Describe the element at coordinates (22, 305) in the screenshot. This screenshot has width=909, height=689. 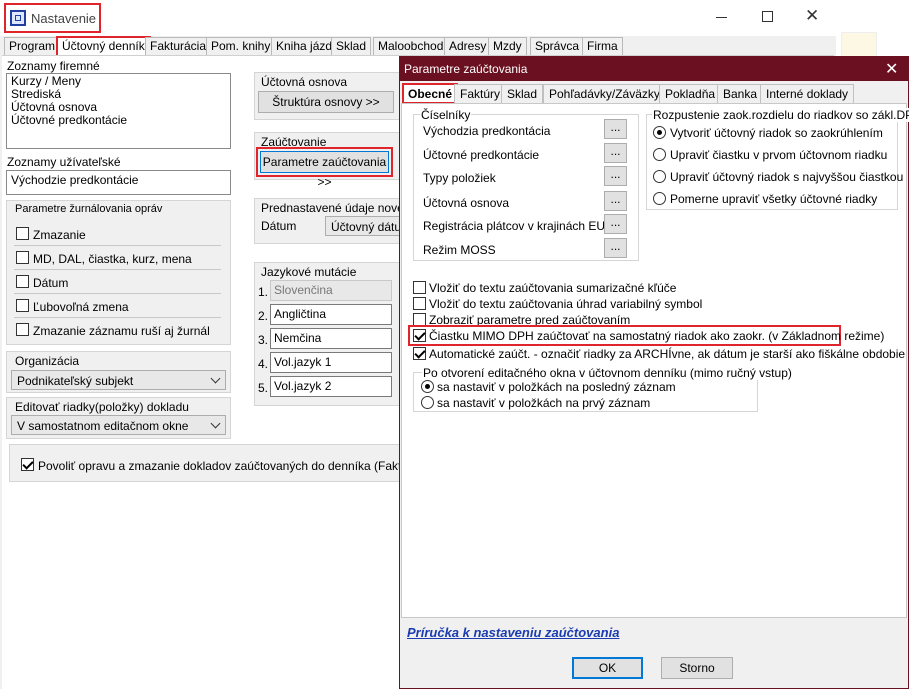
I see `checkbox-lubovolna-zmena` at that location.